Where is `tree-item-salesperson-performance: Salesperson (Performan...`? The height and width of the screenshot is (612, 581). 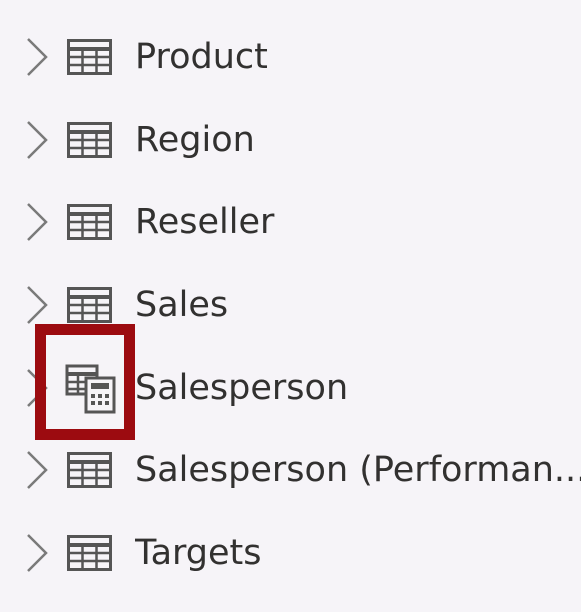 tree-item-salesperson-performance: Salesperson (Performan... is located at coordinates (290, 470).